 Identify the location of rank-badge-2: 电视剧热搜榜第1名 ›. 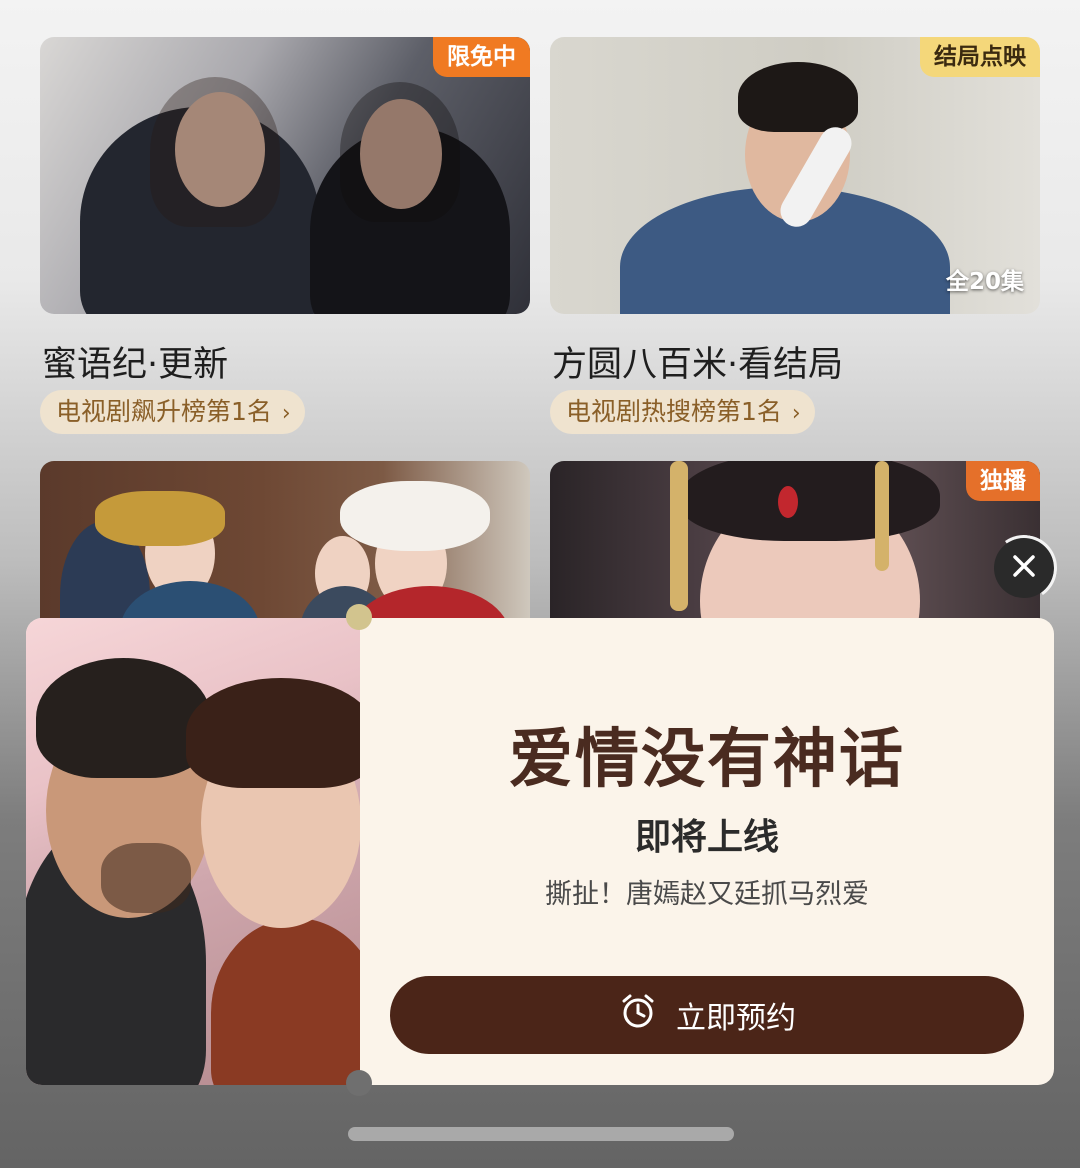
(682, 412).